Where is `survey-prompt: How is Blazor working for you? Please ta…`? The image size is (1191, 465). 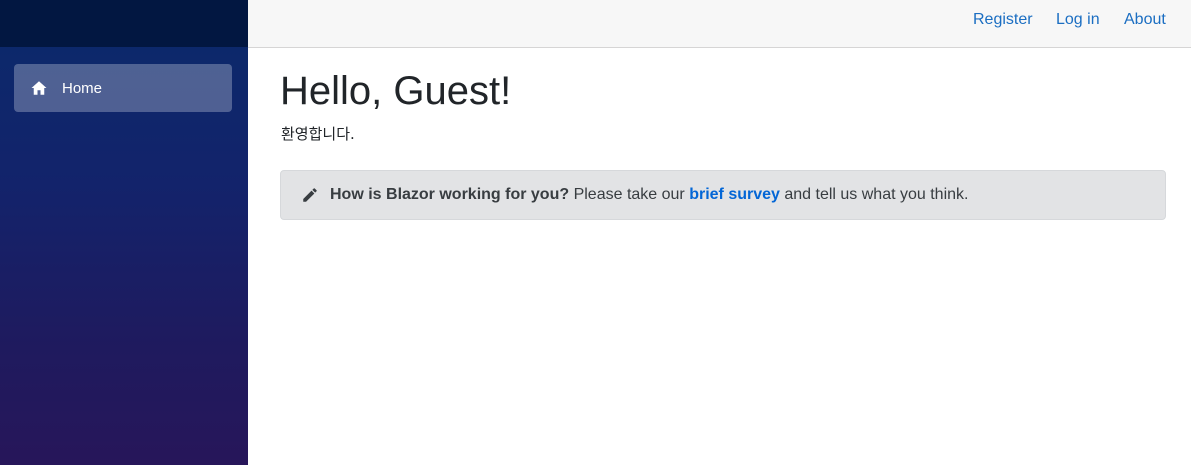 survey-prompt: How is Blazor working for you? Please ta… is located at coordinates (723, 195).